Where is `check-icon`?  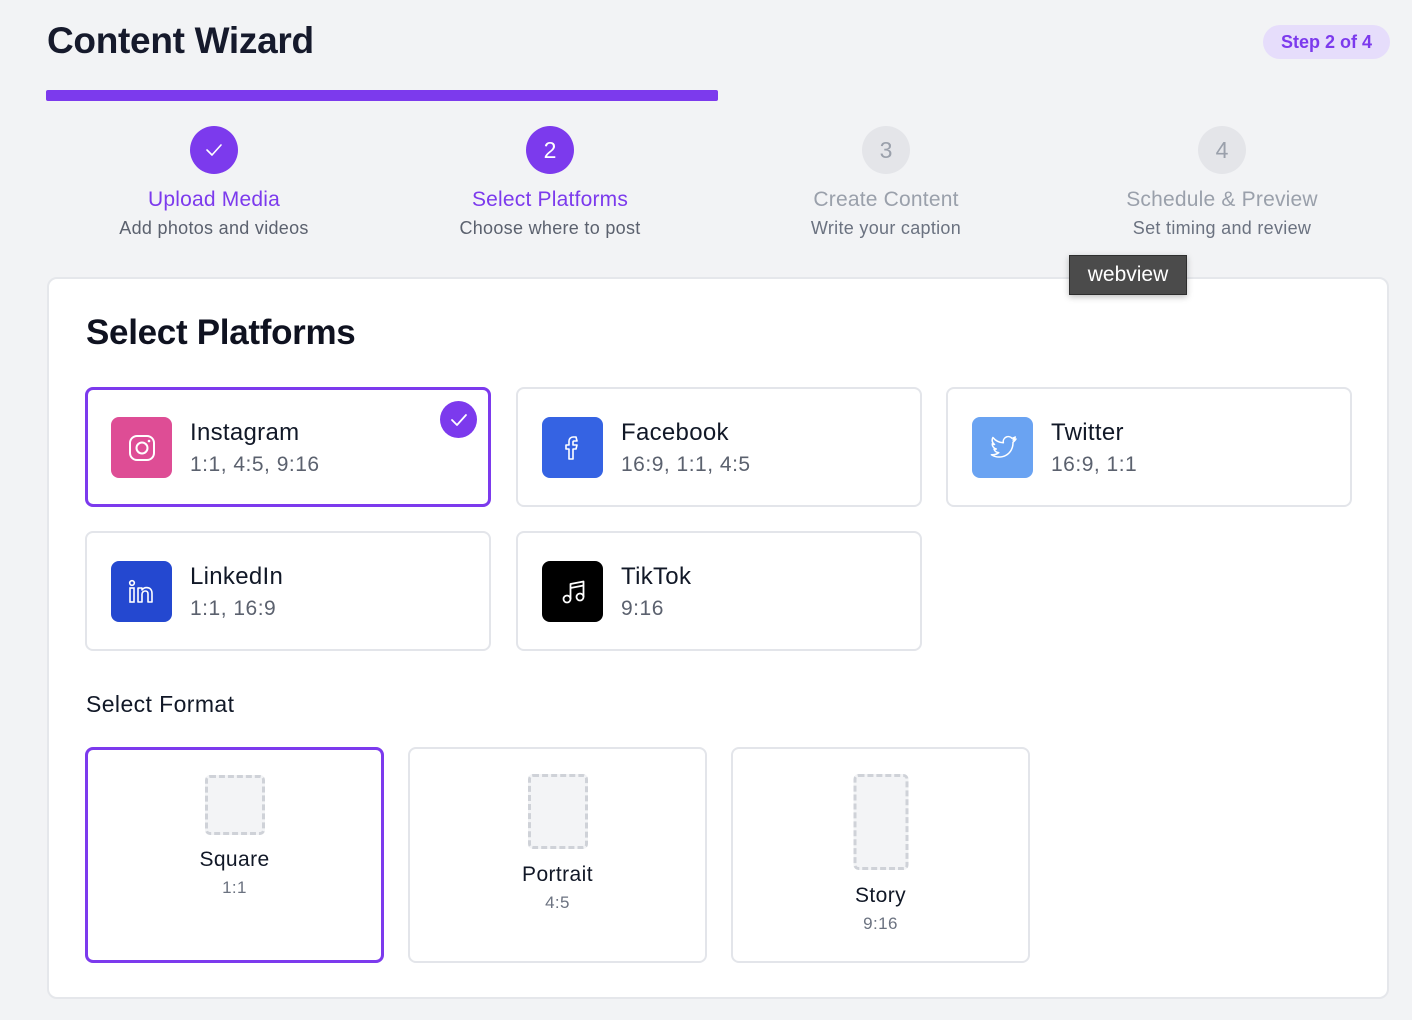
check-icon is located at coordinates (214, 150).